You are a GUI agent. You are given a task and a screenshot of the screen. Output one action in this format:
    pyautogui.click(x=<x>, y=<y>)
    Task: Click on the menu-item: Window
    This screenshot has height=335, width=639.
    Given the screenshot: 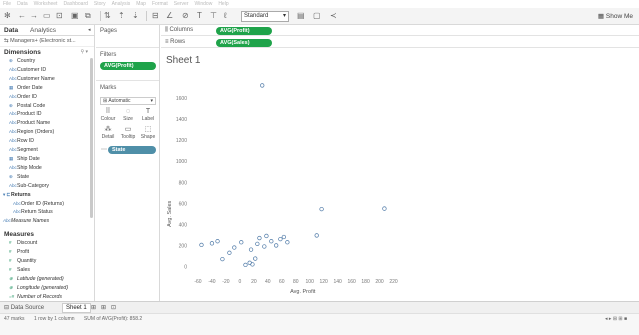 What is the action you would take?
    pyautogui.click(x=204, y=4)
    